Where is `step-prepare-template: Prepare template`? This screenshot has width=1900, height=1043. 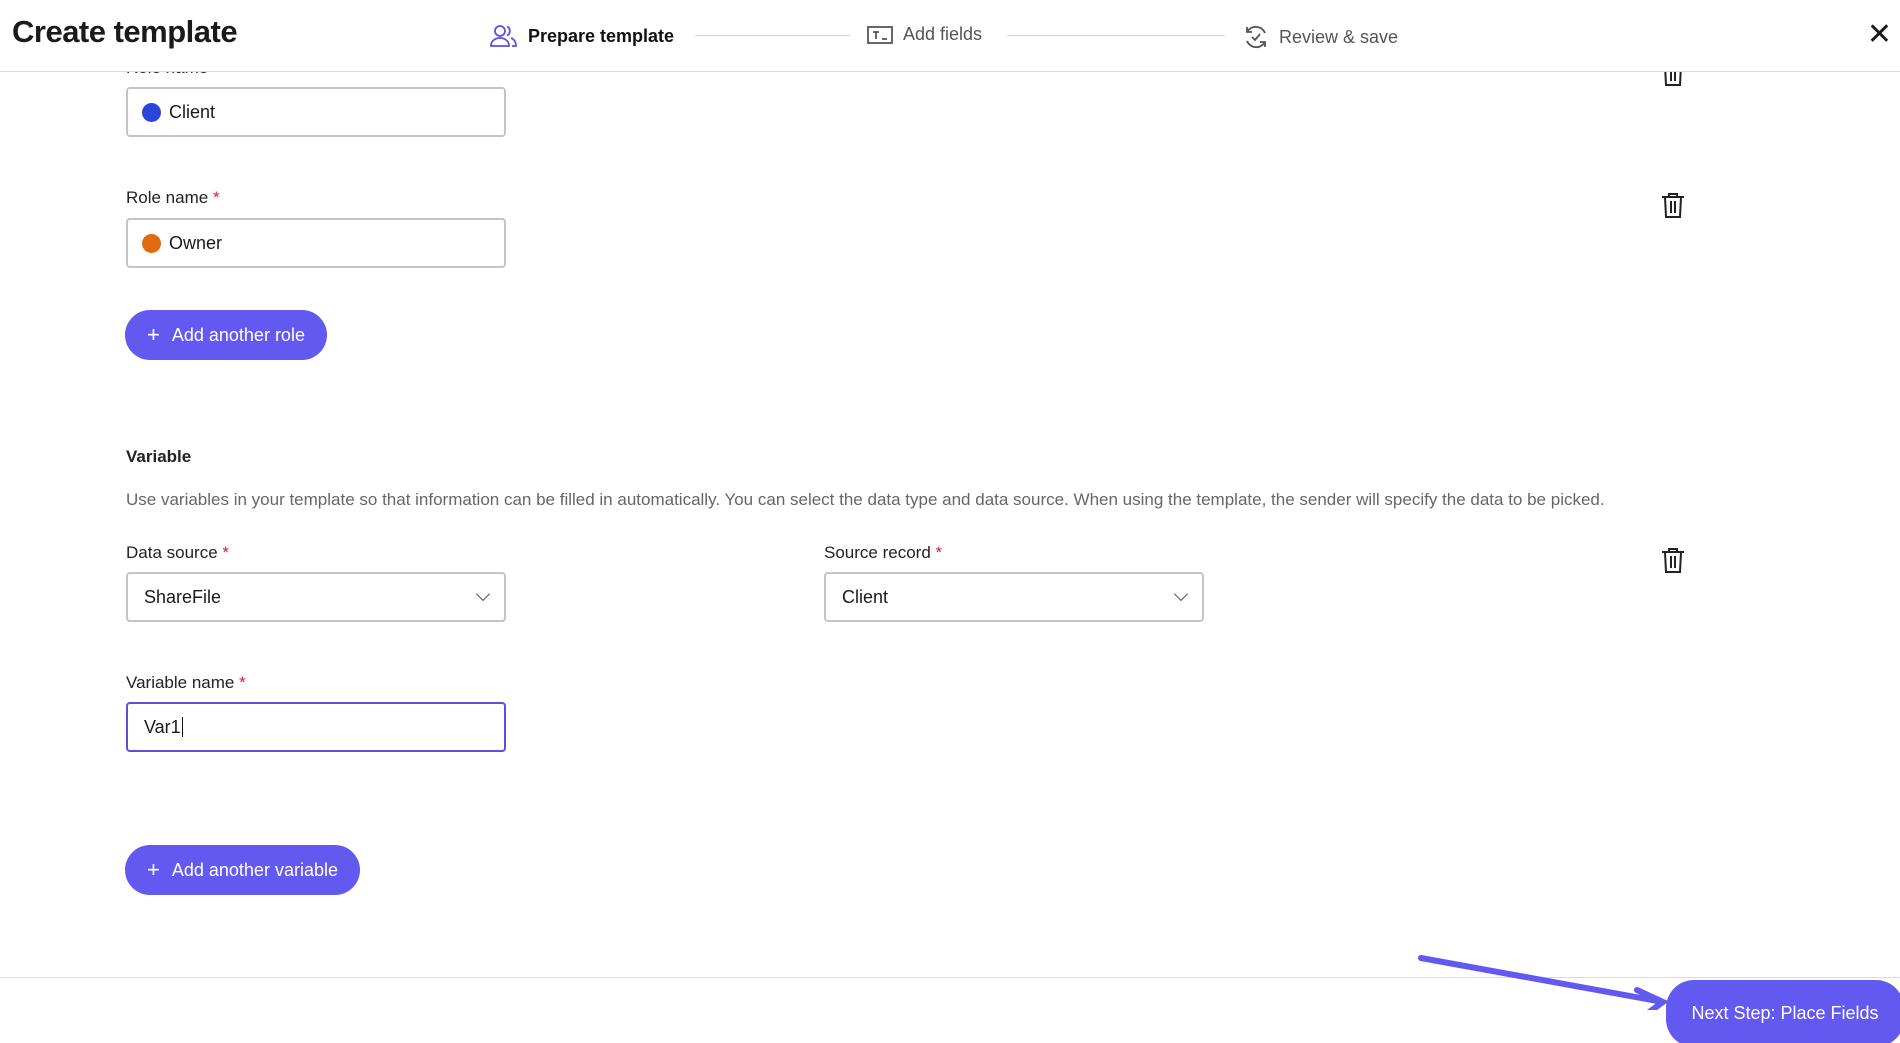
step-prepare-template: Prepare template is located at coordinates (582, 36).